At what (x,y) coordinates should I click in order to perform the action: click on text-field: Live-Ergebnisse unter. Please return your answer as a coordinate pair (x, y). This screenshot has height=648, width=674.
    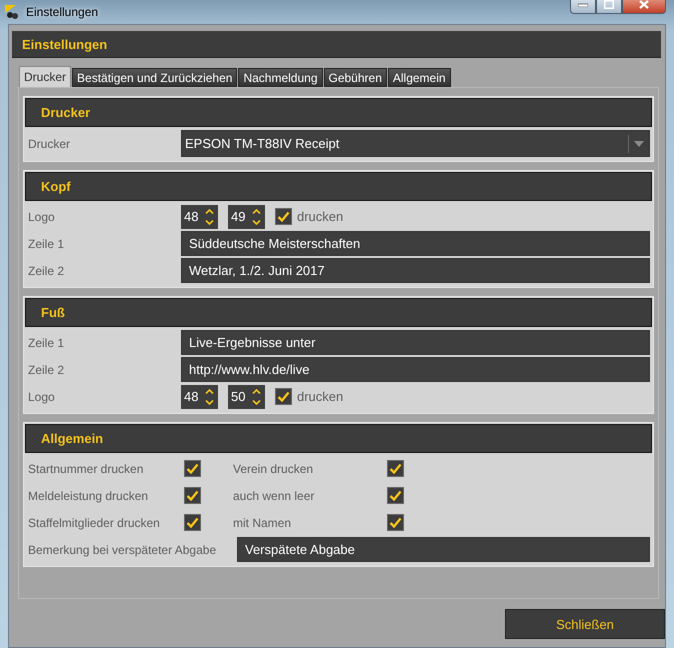
    Looking at the image, I should click on (415, 342).